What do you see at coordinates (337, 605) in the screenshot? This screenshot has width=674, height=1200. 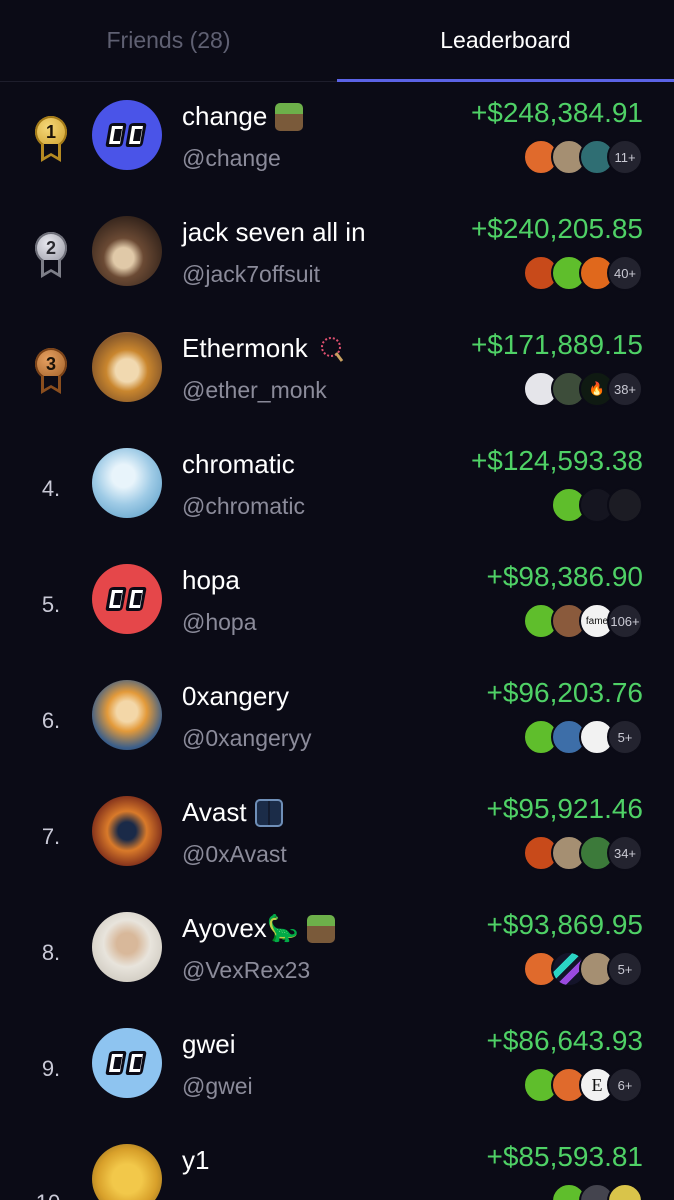 I see `leaderboard-row: 5. hopa @hopa +$98,386.90 106+ fame` at bounding box center [337, 605].